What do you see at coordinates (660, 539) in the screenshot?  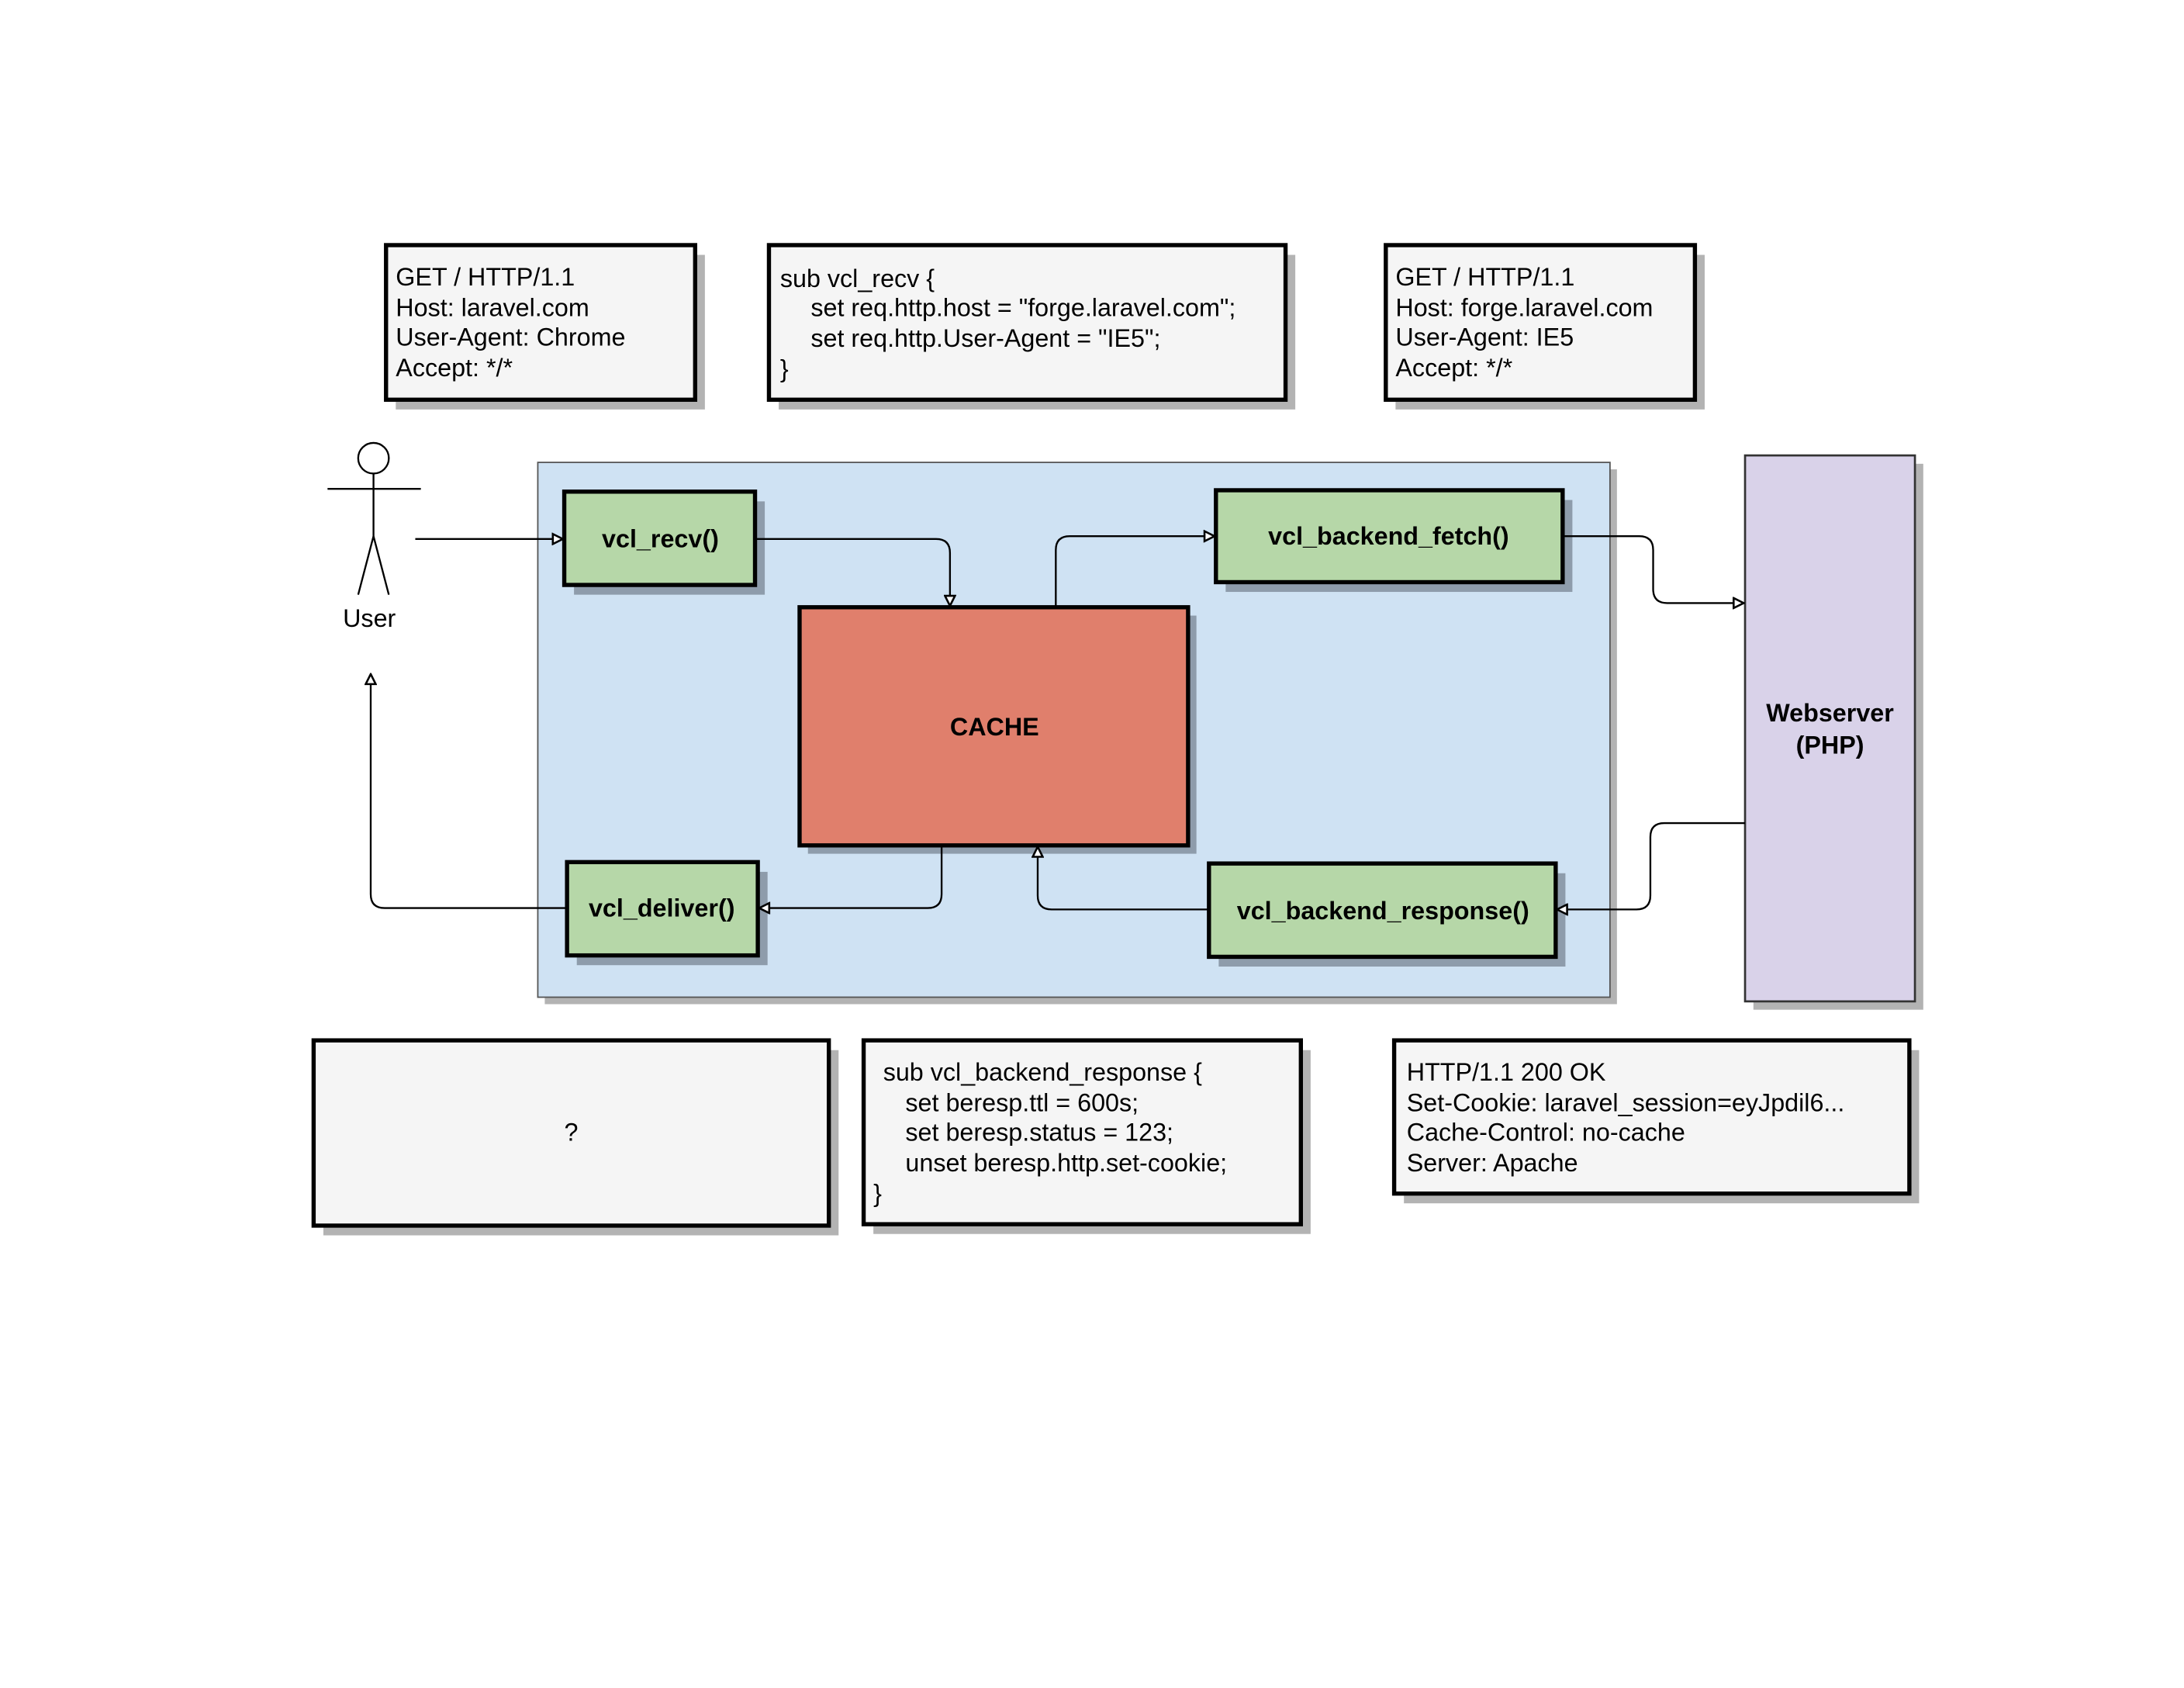 I see `node-label: vcl_recv()` at bounding box center [660, 539].